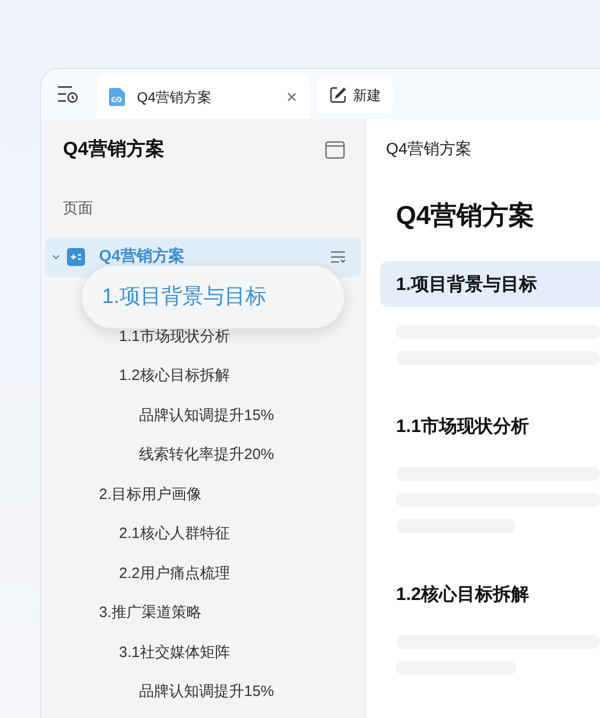  I want to click on new-button: 新建, so click(355, 95).